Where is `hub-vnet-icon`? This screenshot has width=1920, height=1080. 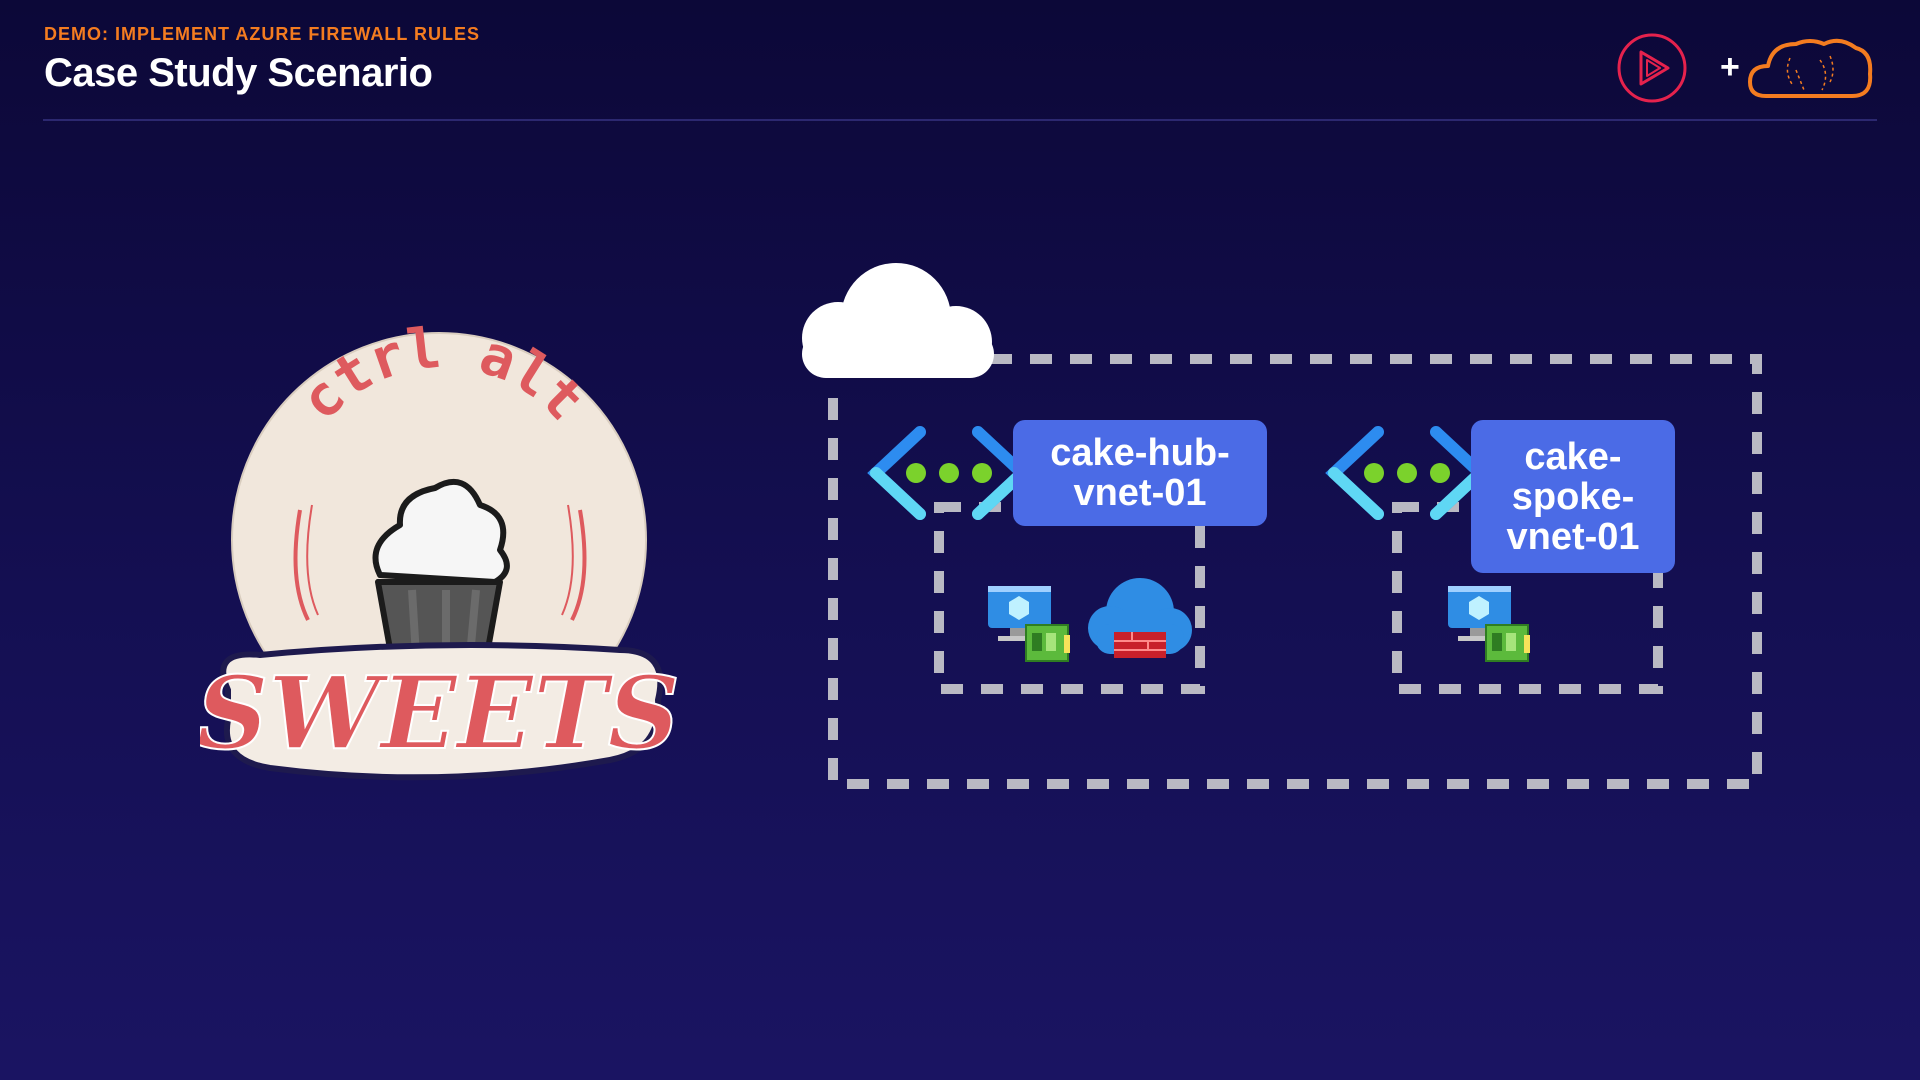
hub-vnet-icon is located at coordinates (949, 473).